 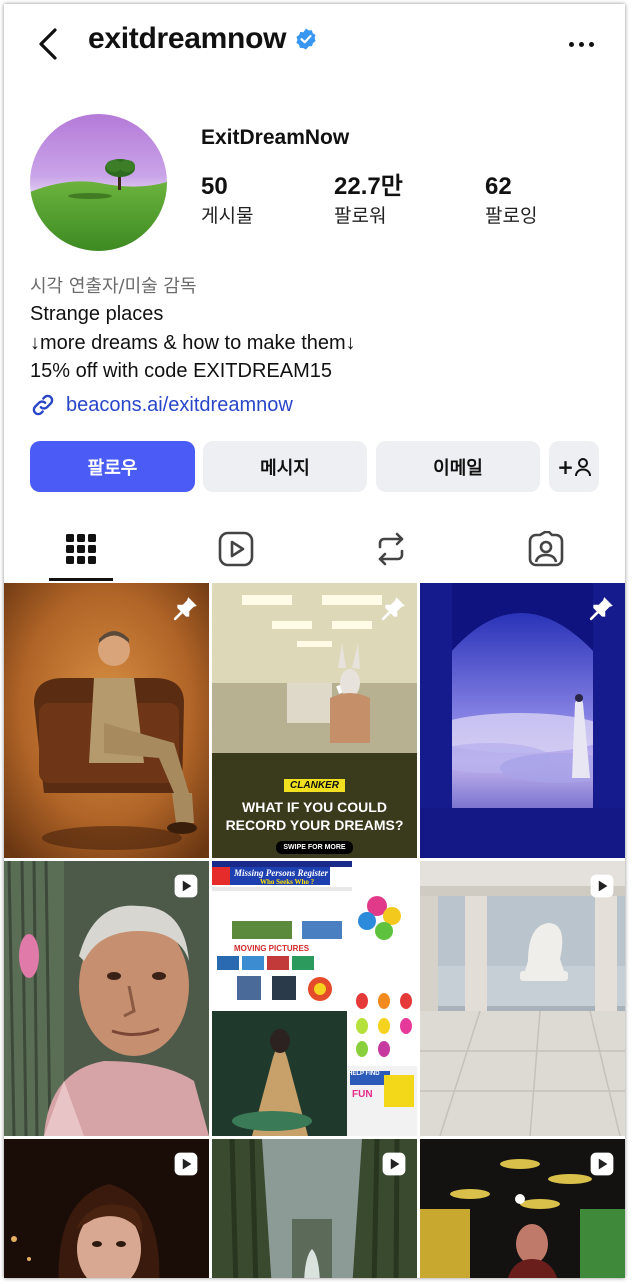 I want to click on message-button: 메시지, so click(x=285, y=466).